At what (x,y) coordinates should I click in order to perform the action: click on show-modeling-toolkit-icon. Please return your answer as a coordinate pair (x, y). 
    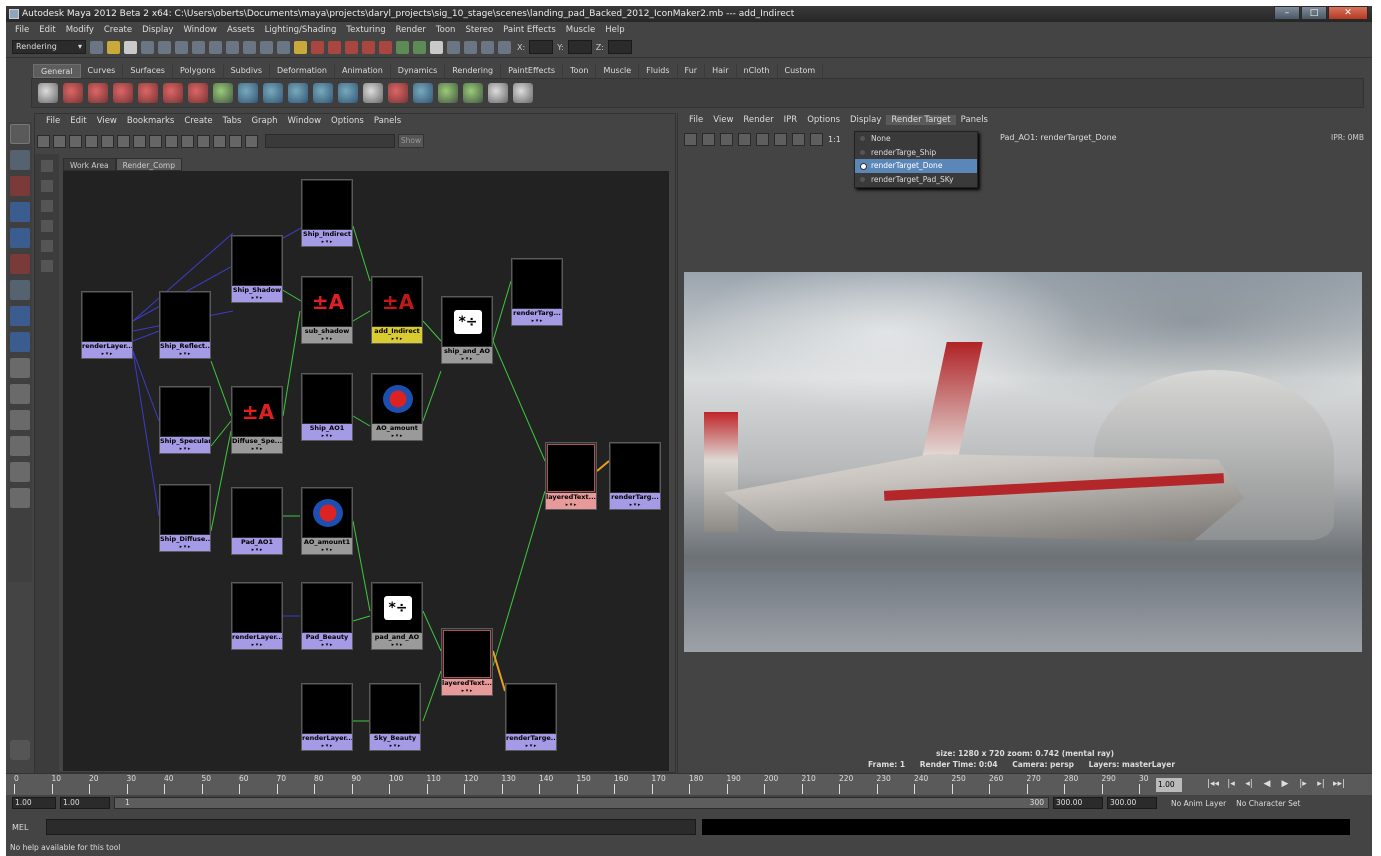
    Looking at the image, I should click on (402, 47).